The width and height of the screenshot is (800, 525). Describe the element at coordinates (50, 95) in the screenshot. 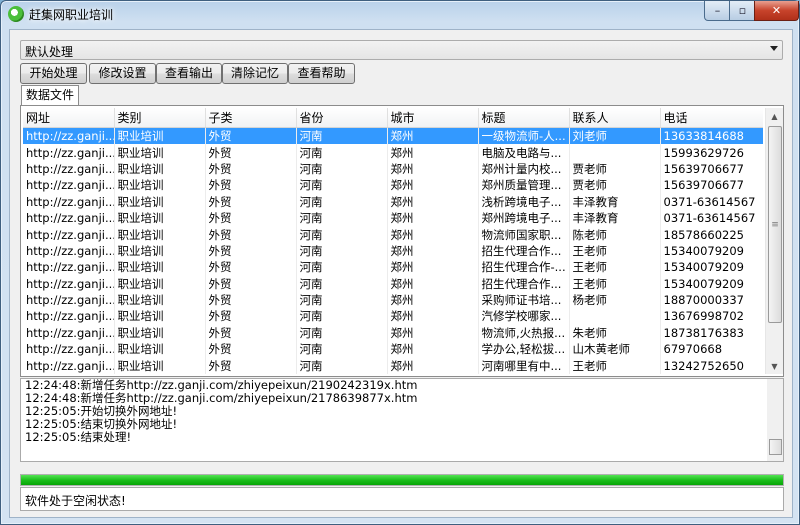

I see `tab-data-file: 数据文件` at that location.